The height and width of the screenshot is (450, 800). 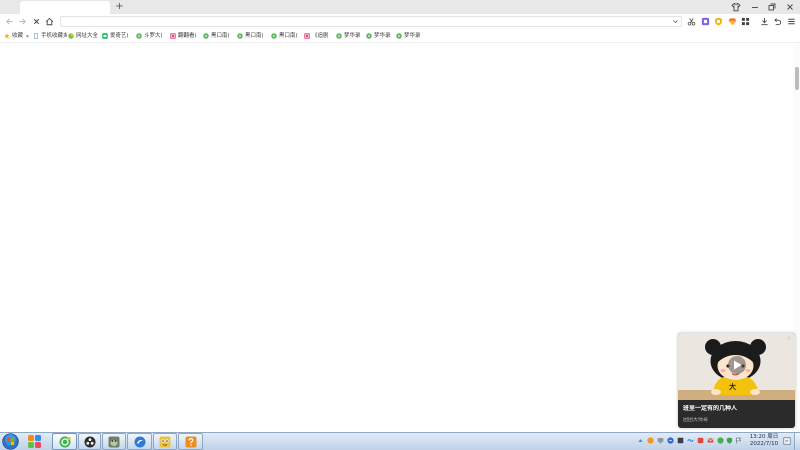 What do you see at coordinates (119, 36) in the screenshot?
I see `bookmark-label: 爱奇艺(` at bounding box center [119, 36].